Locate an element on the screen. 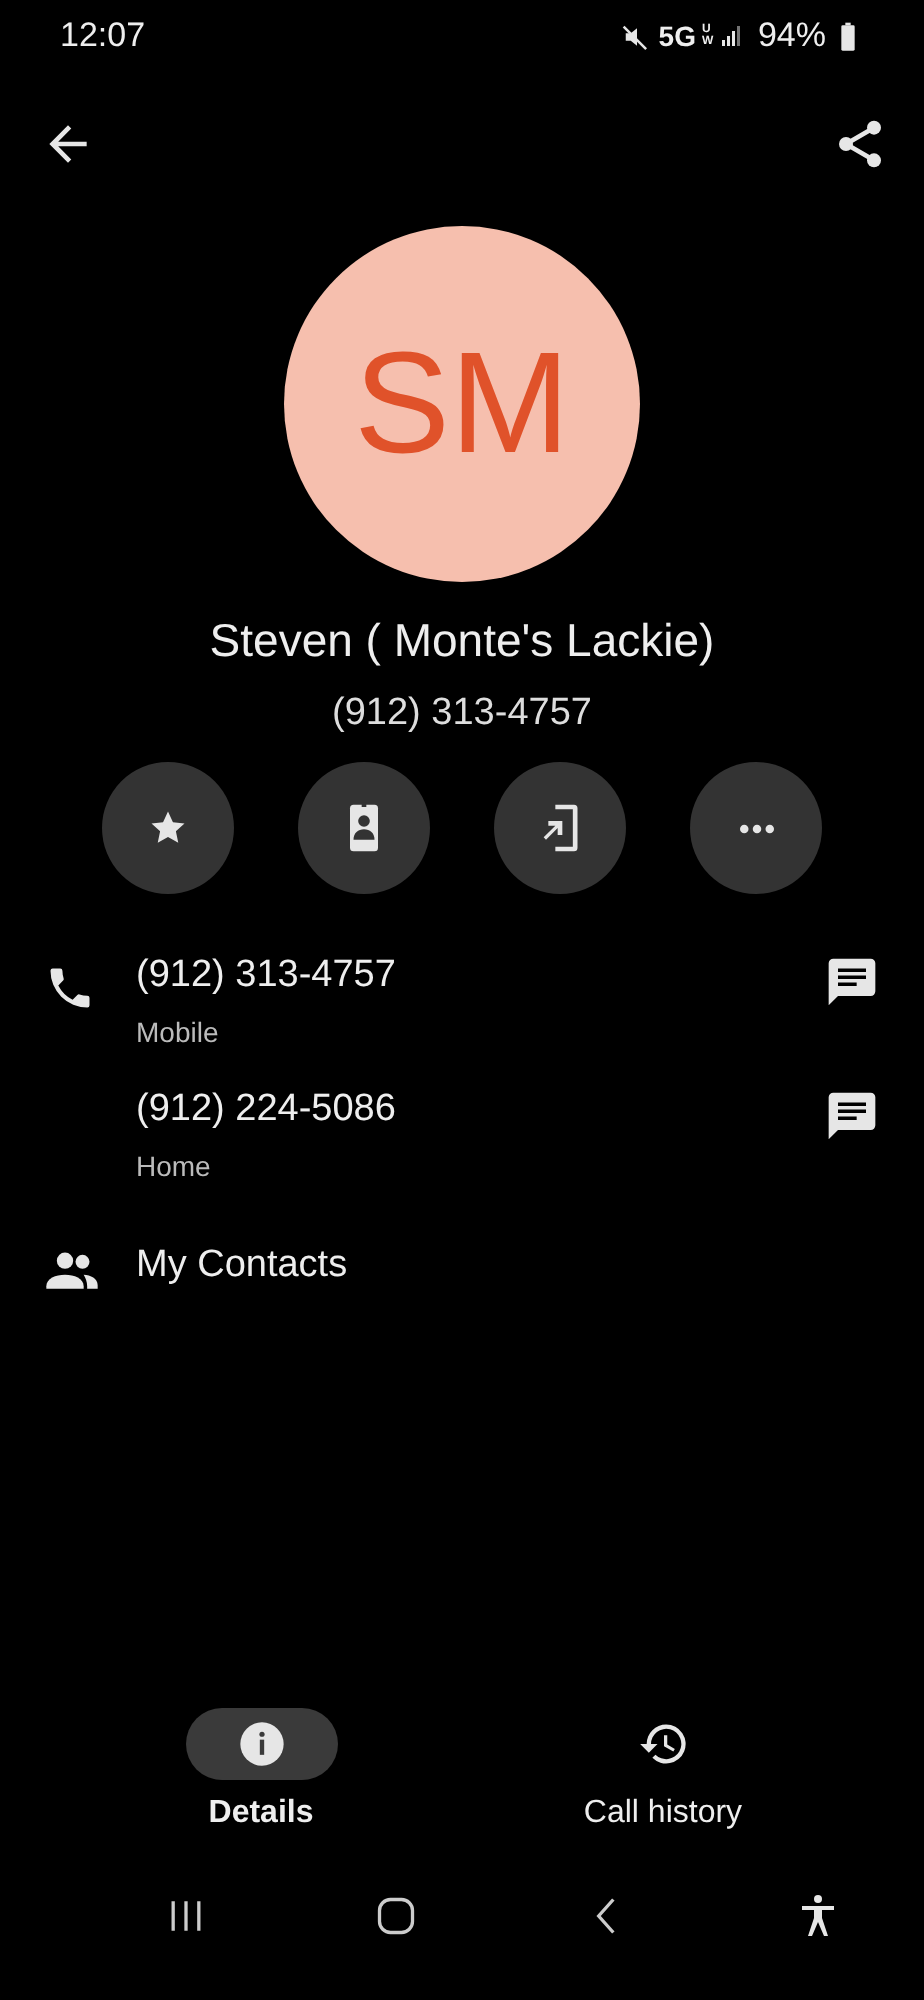 The height and width of the screenshot is (2000, 924). bottom-tab: Call history is located at coordinates (663, 1770).